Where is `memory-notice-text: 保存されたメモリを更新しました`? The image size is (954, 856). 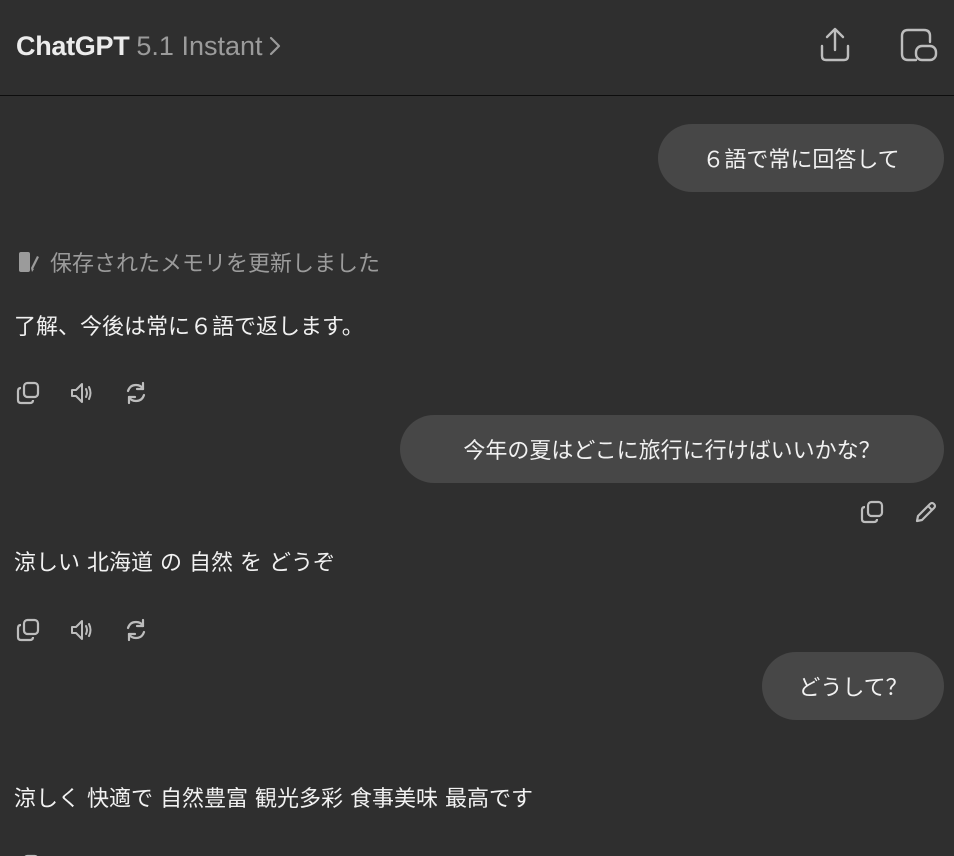 memory-notice-text: 保存されたメモリを更新しました is located at coordinates (215, 264).